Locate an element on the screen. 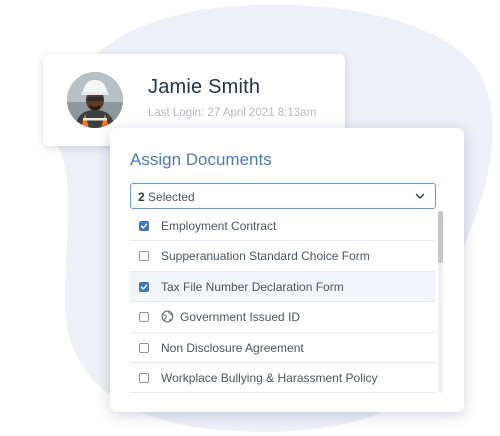  list-item-non-disclosure-agreement: Non Disclosure Agreement is located at coordinates (283, 348).